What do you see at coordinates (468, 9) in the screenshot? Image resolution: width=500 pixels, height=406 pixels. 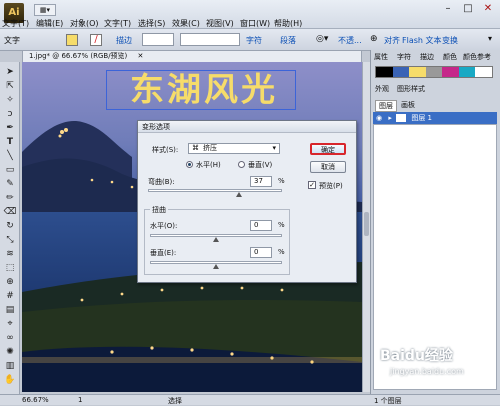 I see `restore-button: □` at bounding box center [468, 9].